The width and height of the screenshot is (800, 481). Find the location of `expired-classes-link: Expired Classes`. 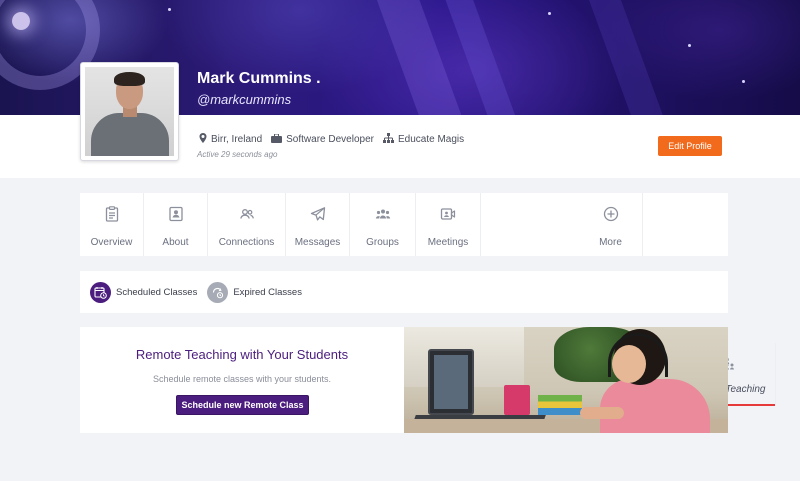

expired-classes-link: Expired Classes is located at coordinates (254, 292).